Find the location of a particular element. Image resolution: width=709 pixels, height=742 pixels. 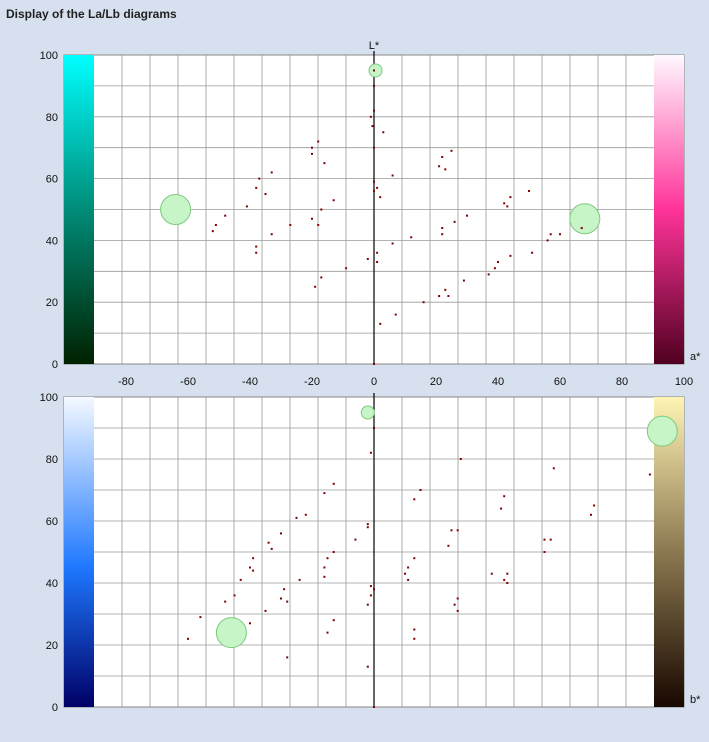

y-tick-label: 100 is located at coordinates (49, 398).